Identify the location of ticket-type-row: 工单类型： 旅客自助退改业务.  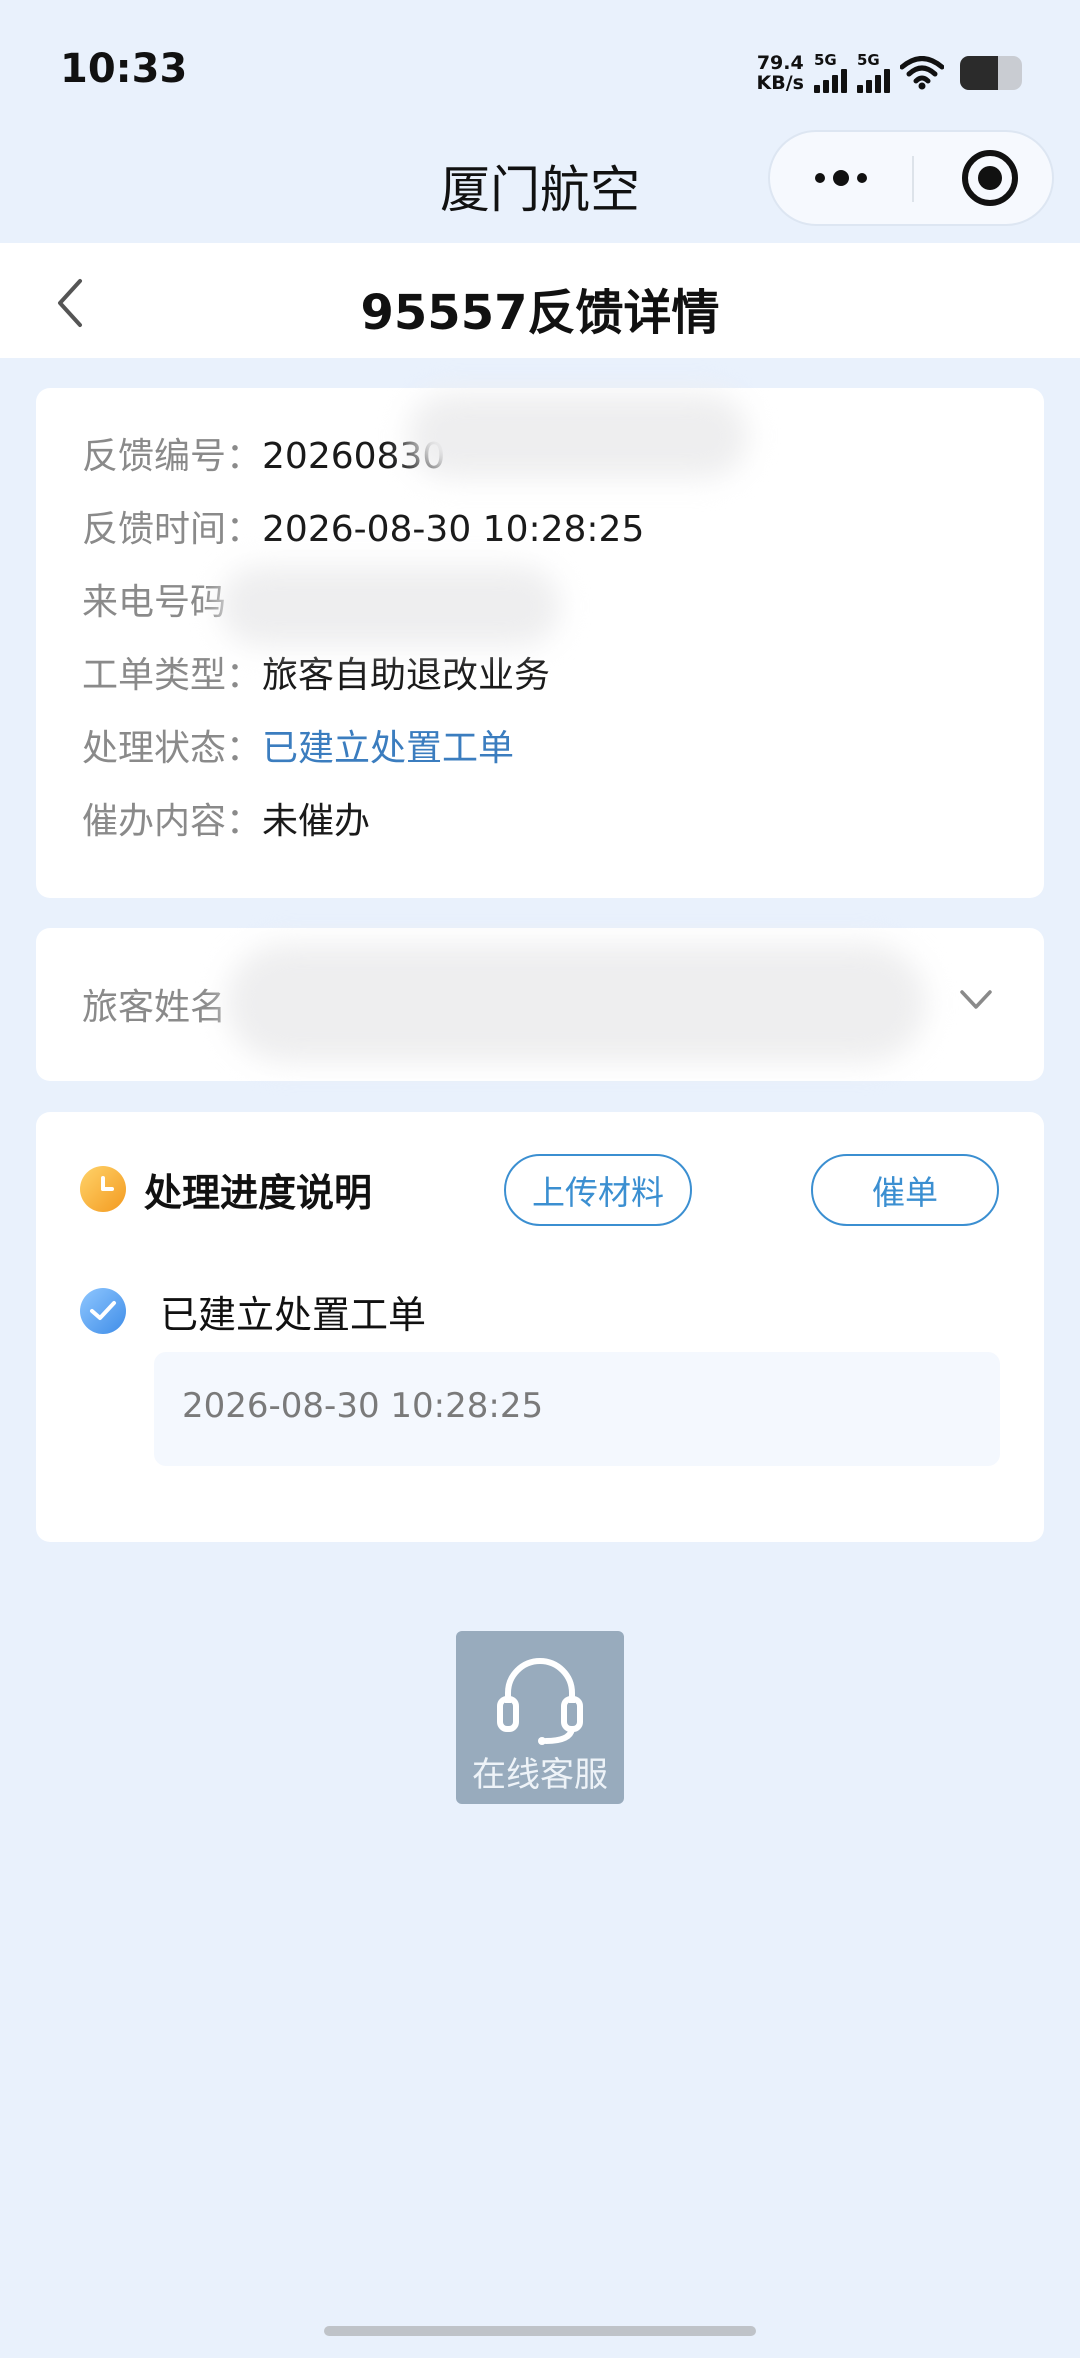
(316, 676).